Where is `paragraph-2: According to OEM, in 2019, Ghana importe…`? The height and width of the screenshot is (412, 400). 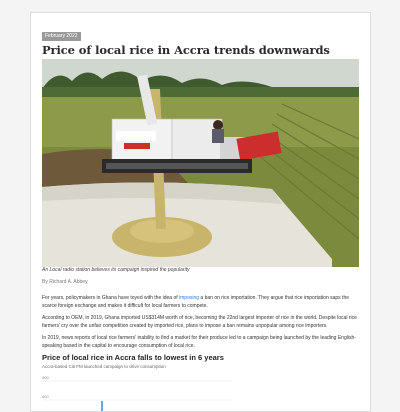
paragraph-2: According to OEM, in 2019, Ghana importe… is located at coordinates (199, 322).